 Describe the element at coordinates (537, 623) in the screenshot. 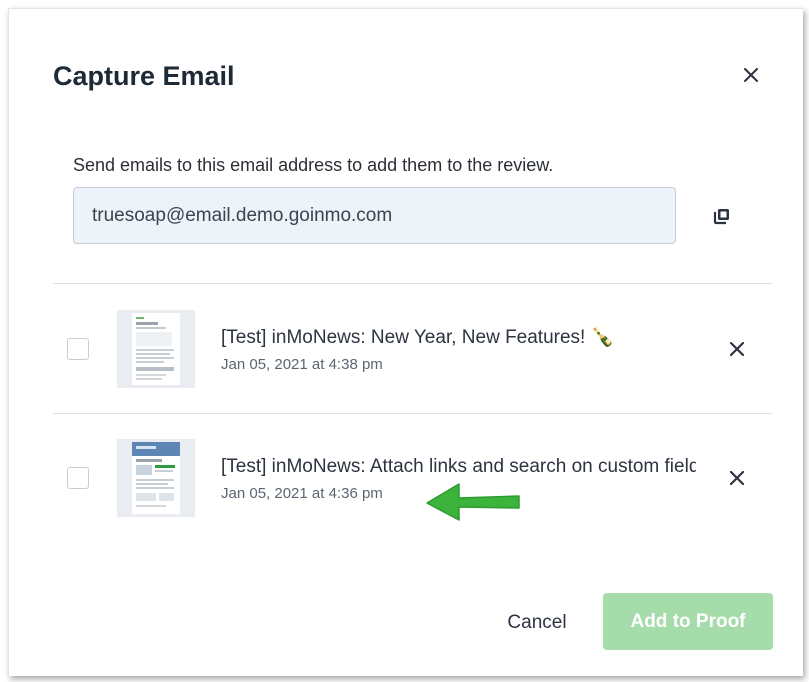

I see `cancel-button: Cancel` at that location.